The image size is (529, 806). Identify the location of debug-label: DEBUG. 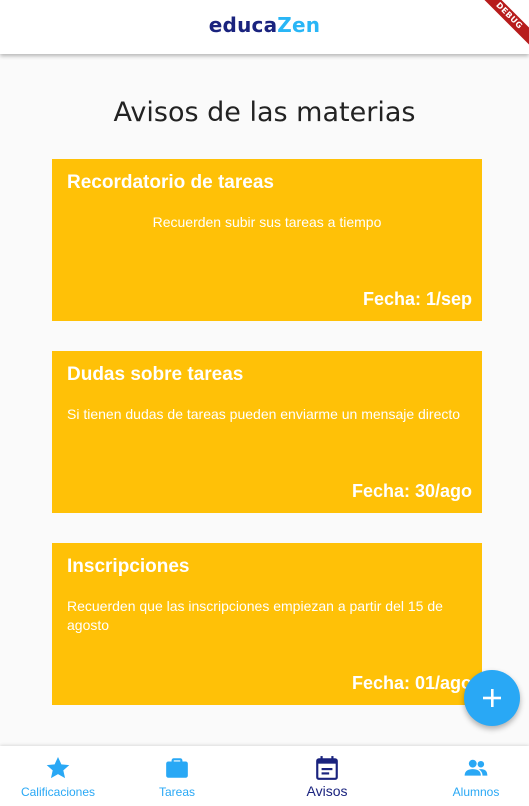
(502, 25).